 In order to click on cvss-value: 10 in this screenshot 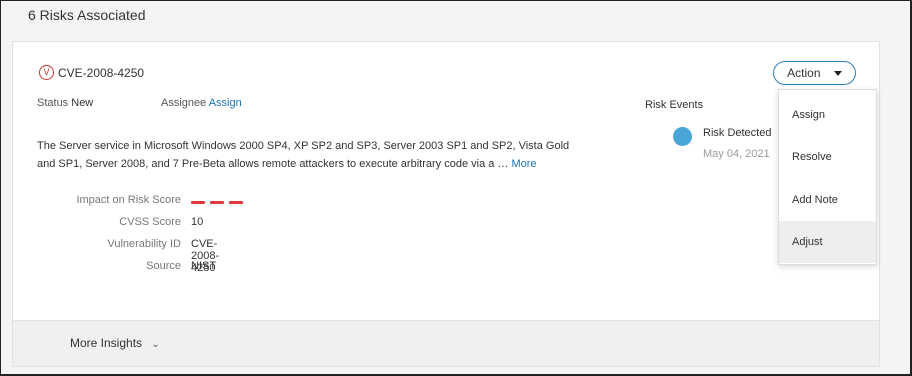, I will do `click(197, 222)`.